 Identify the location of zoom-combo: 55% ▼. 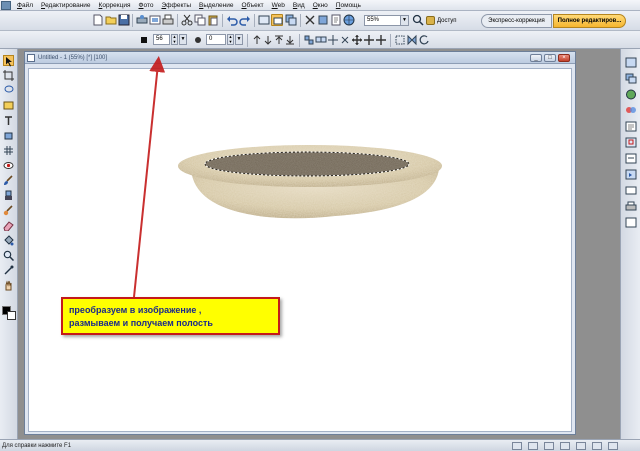
(386, 20).